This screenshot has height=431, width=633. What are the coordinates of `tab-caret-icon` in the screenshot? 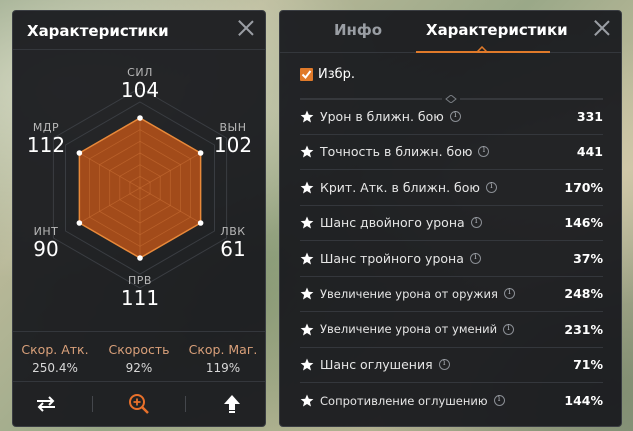 It's located at (482, 49).